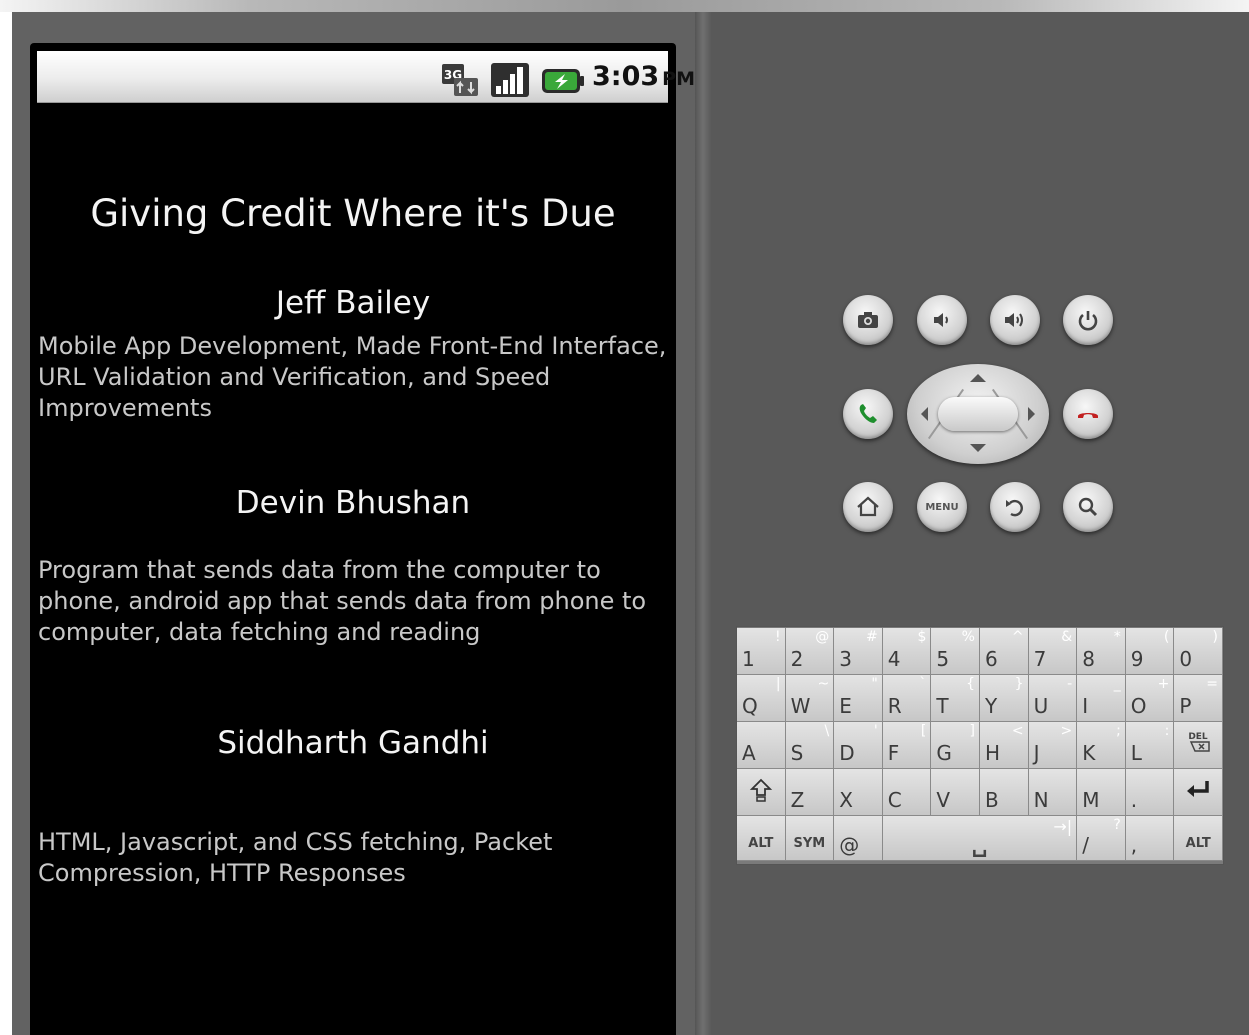 This screenshot has height=1035, width=1249. Describe the element at coordinates (1004, 698) in the screenshot. I see `key-y: Y}` at that location.